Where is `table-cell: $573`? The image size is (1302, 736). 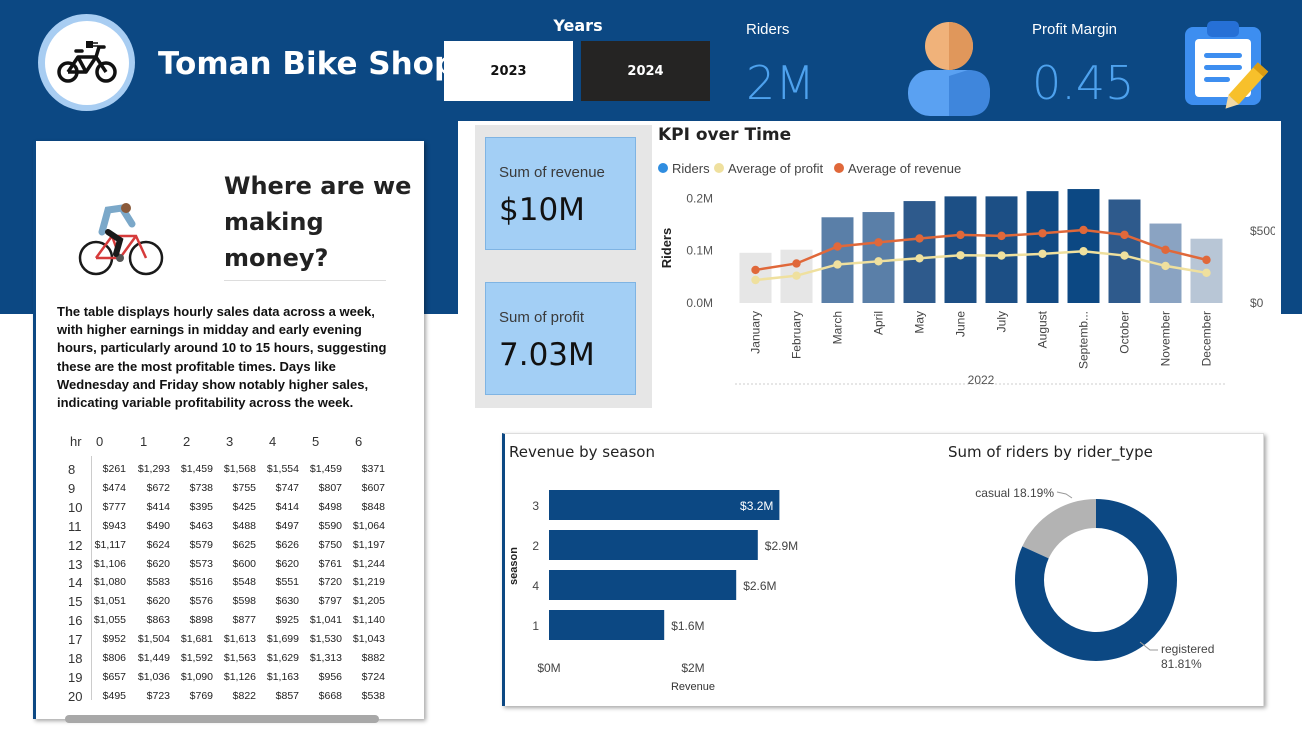 table-cell: $573 is located at coordinates (201, 563).